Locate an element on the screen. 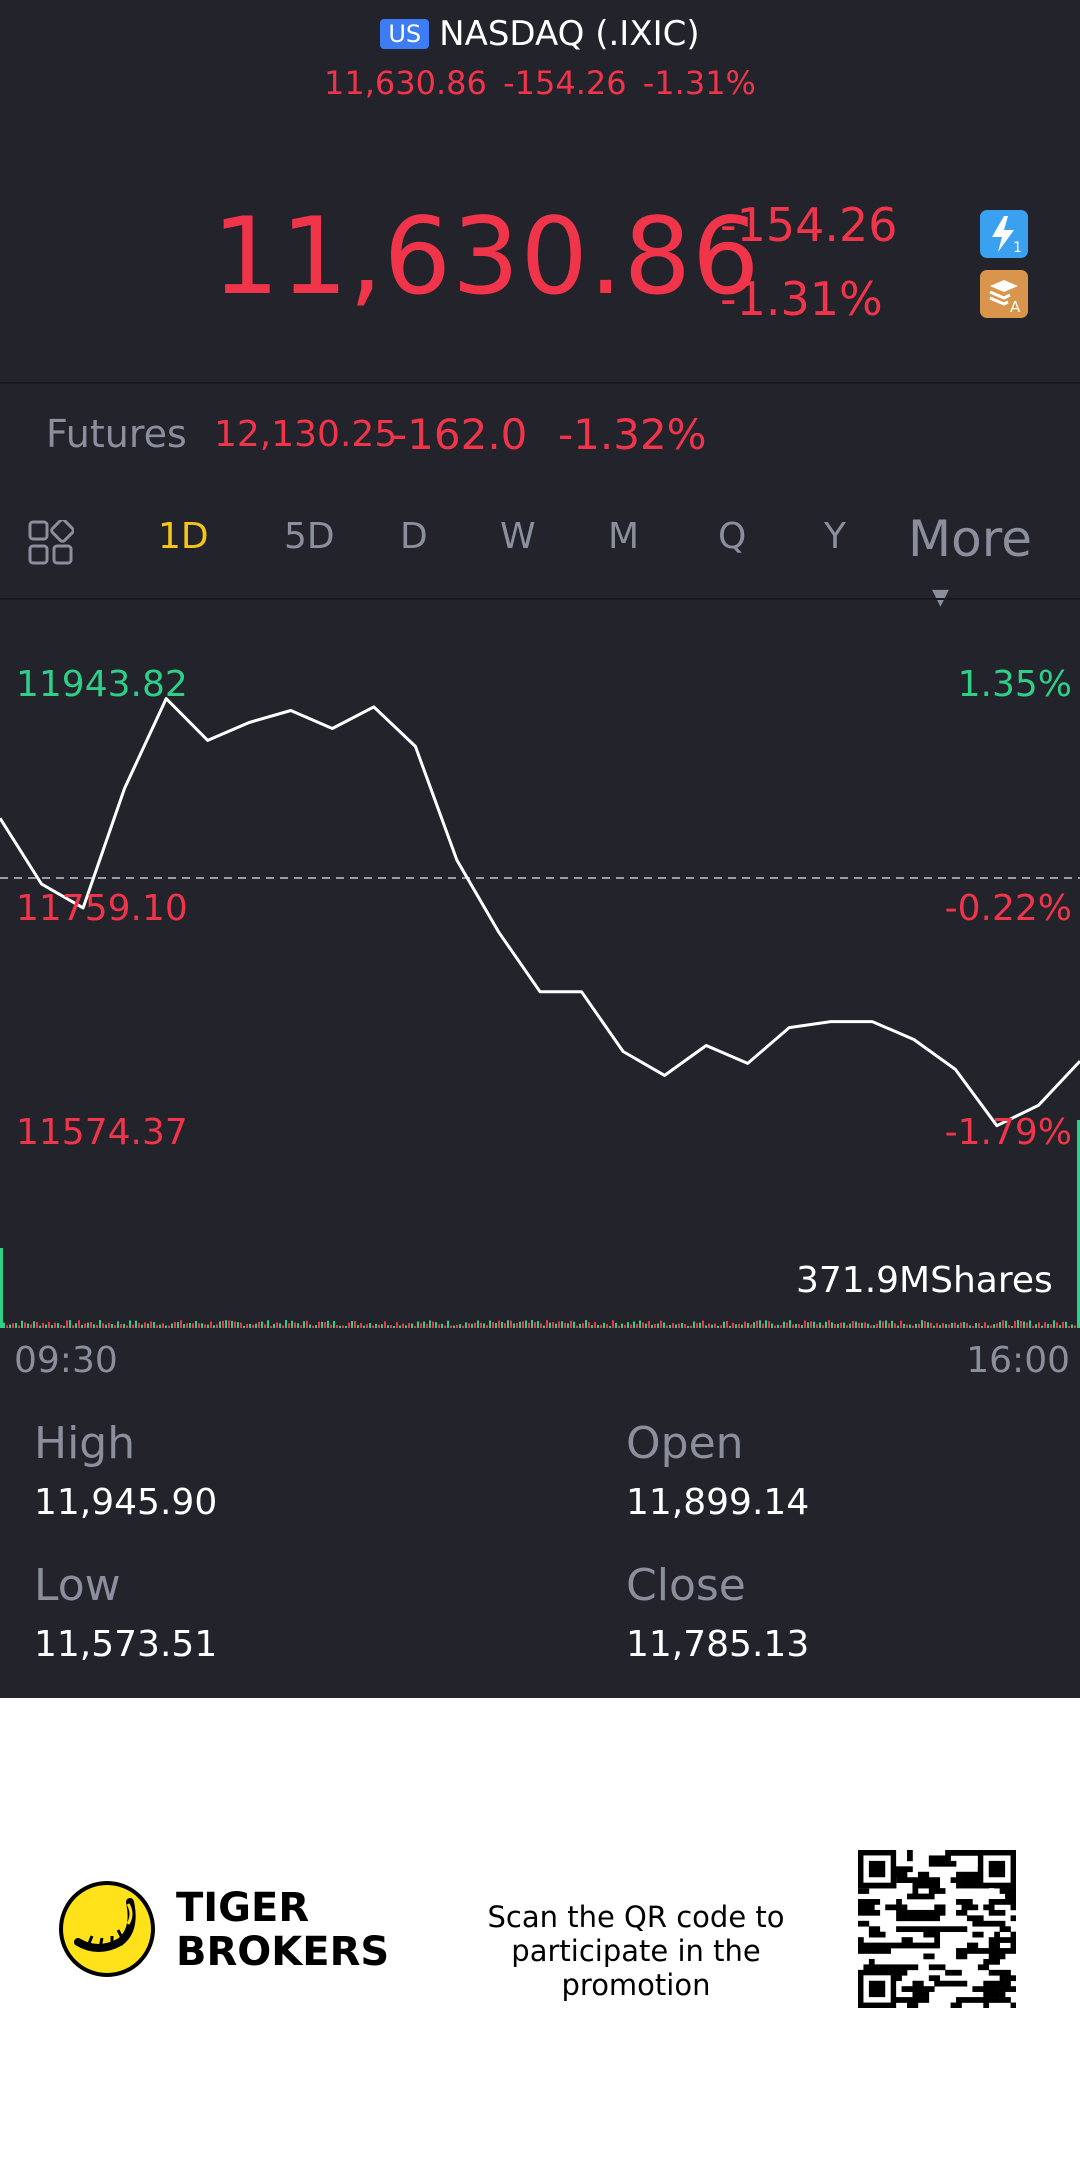  lightning-level1-icon: 1 is located at coordinates (1004, 234).